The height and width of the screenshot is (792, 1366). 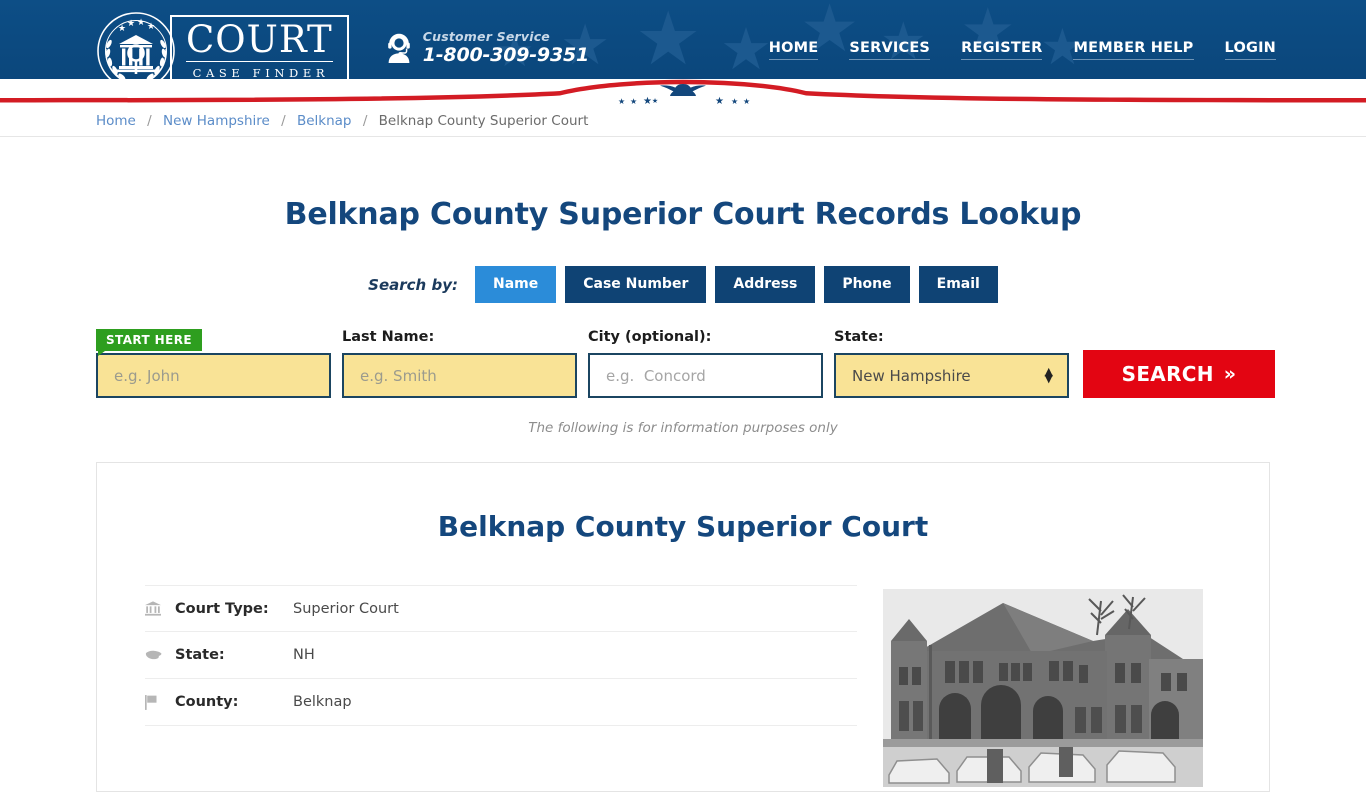 What do you see at coordinates (222, 608) in the screenshot?
I see `court-type-label: Court Type:` at bounding box center [222, 608].